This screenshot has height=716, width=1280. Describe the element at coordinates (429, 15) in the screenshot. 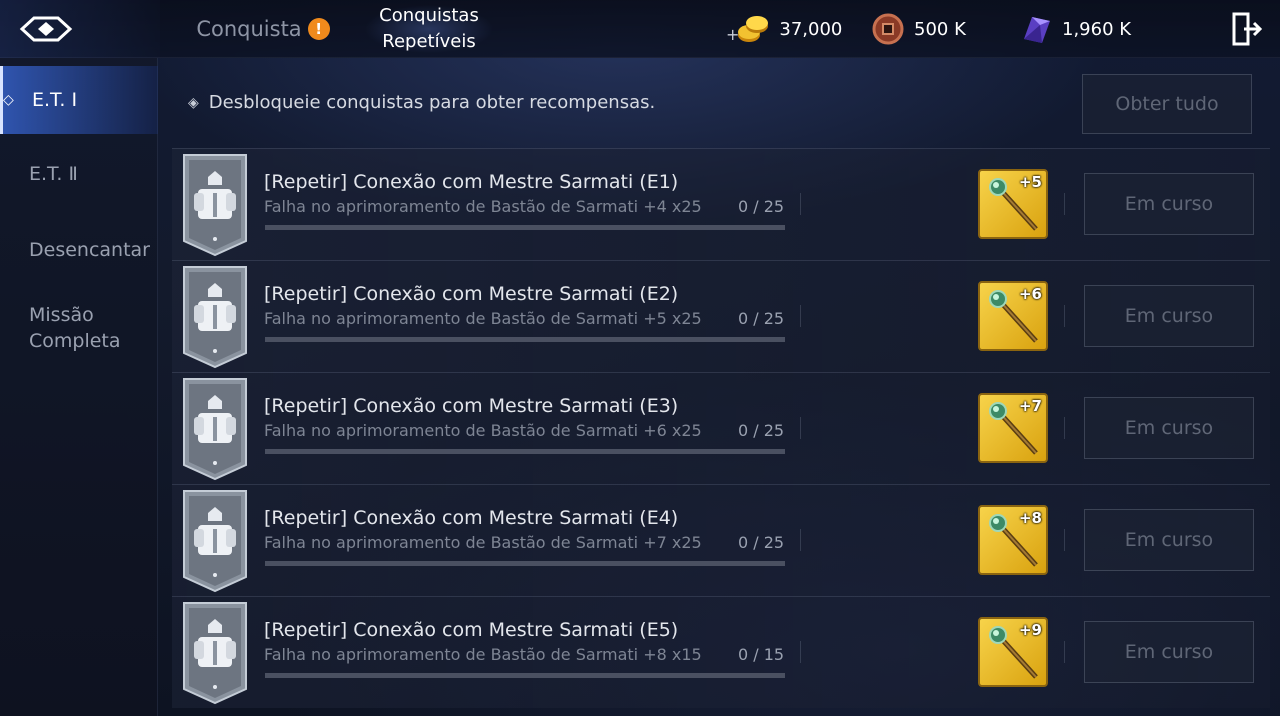

I see `tab-repetiveis-line1: Conquistas` at that location.